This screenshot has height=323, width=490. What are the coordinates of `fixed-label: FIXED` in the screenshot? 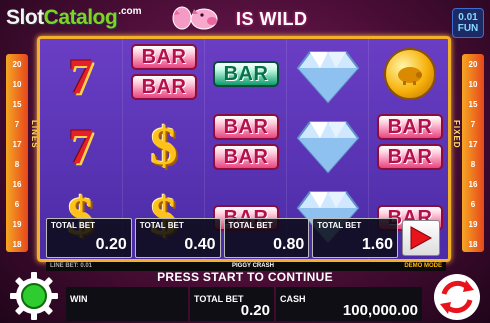 It's located at (456, 134).